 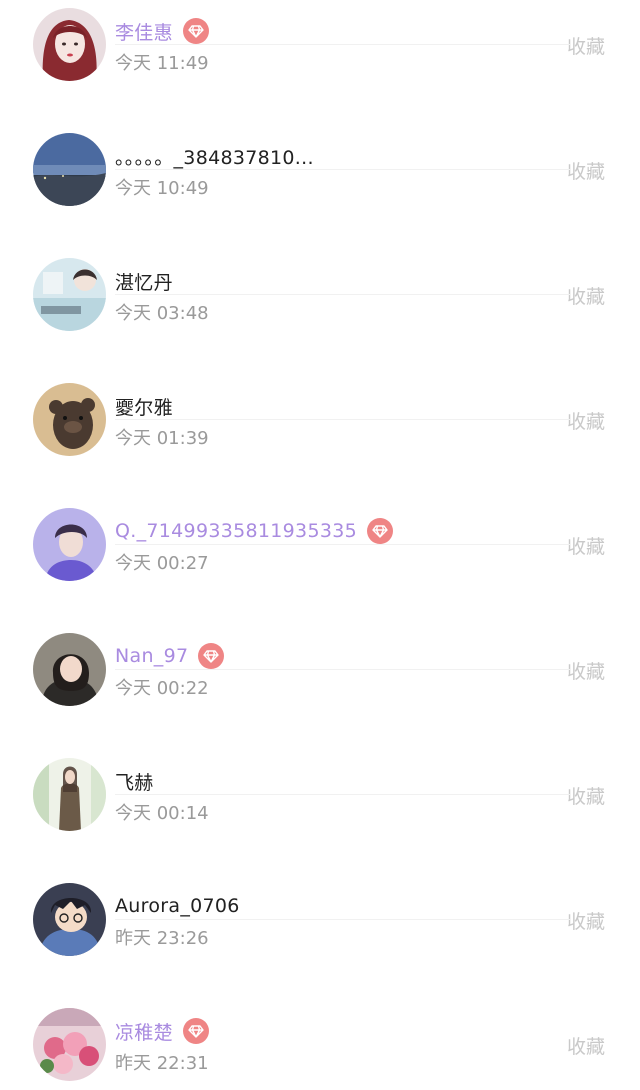 What do you see at coordinates (151, 656) in the screenshot?
I see `user-name: Nan_97` at bounding box center [151, 656].